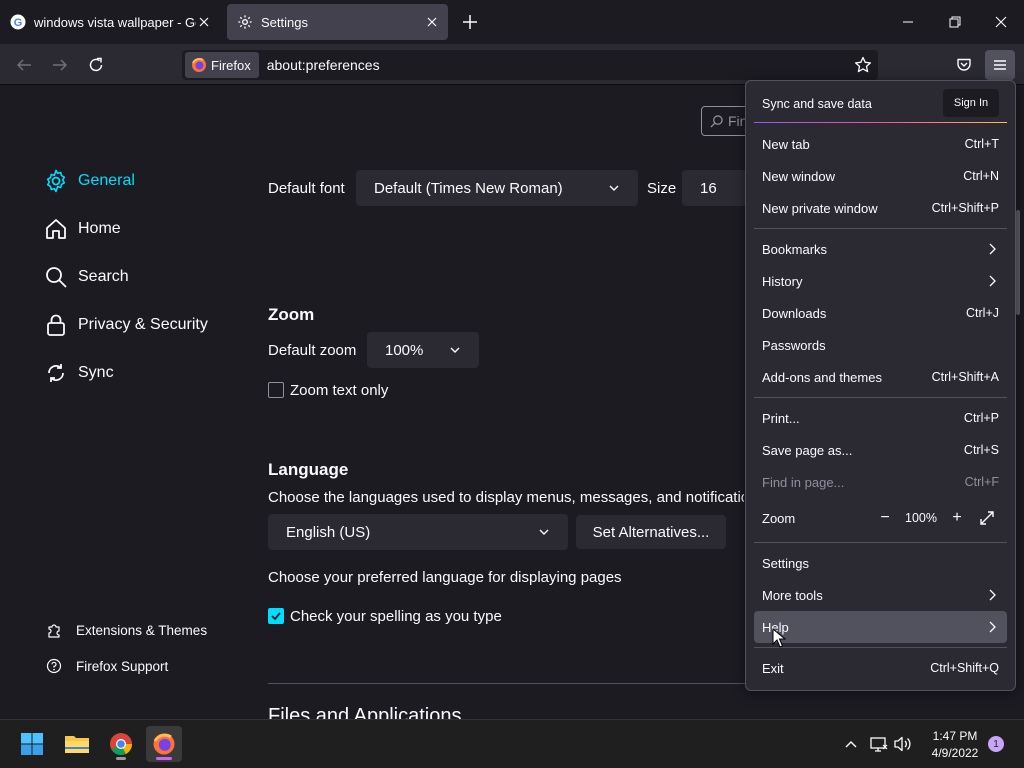  What do you see at coordinates (312, 350) in the screenshot?
I see `default-zoom-label: Default zoom` at bounding box center [312, 350].